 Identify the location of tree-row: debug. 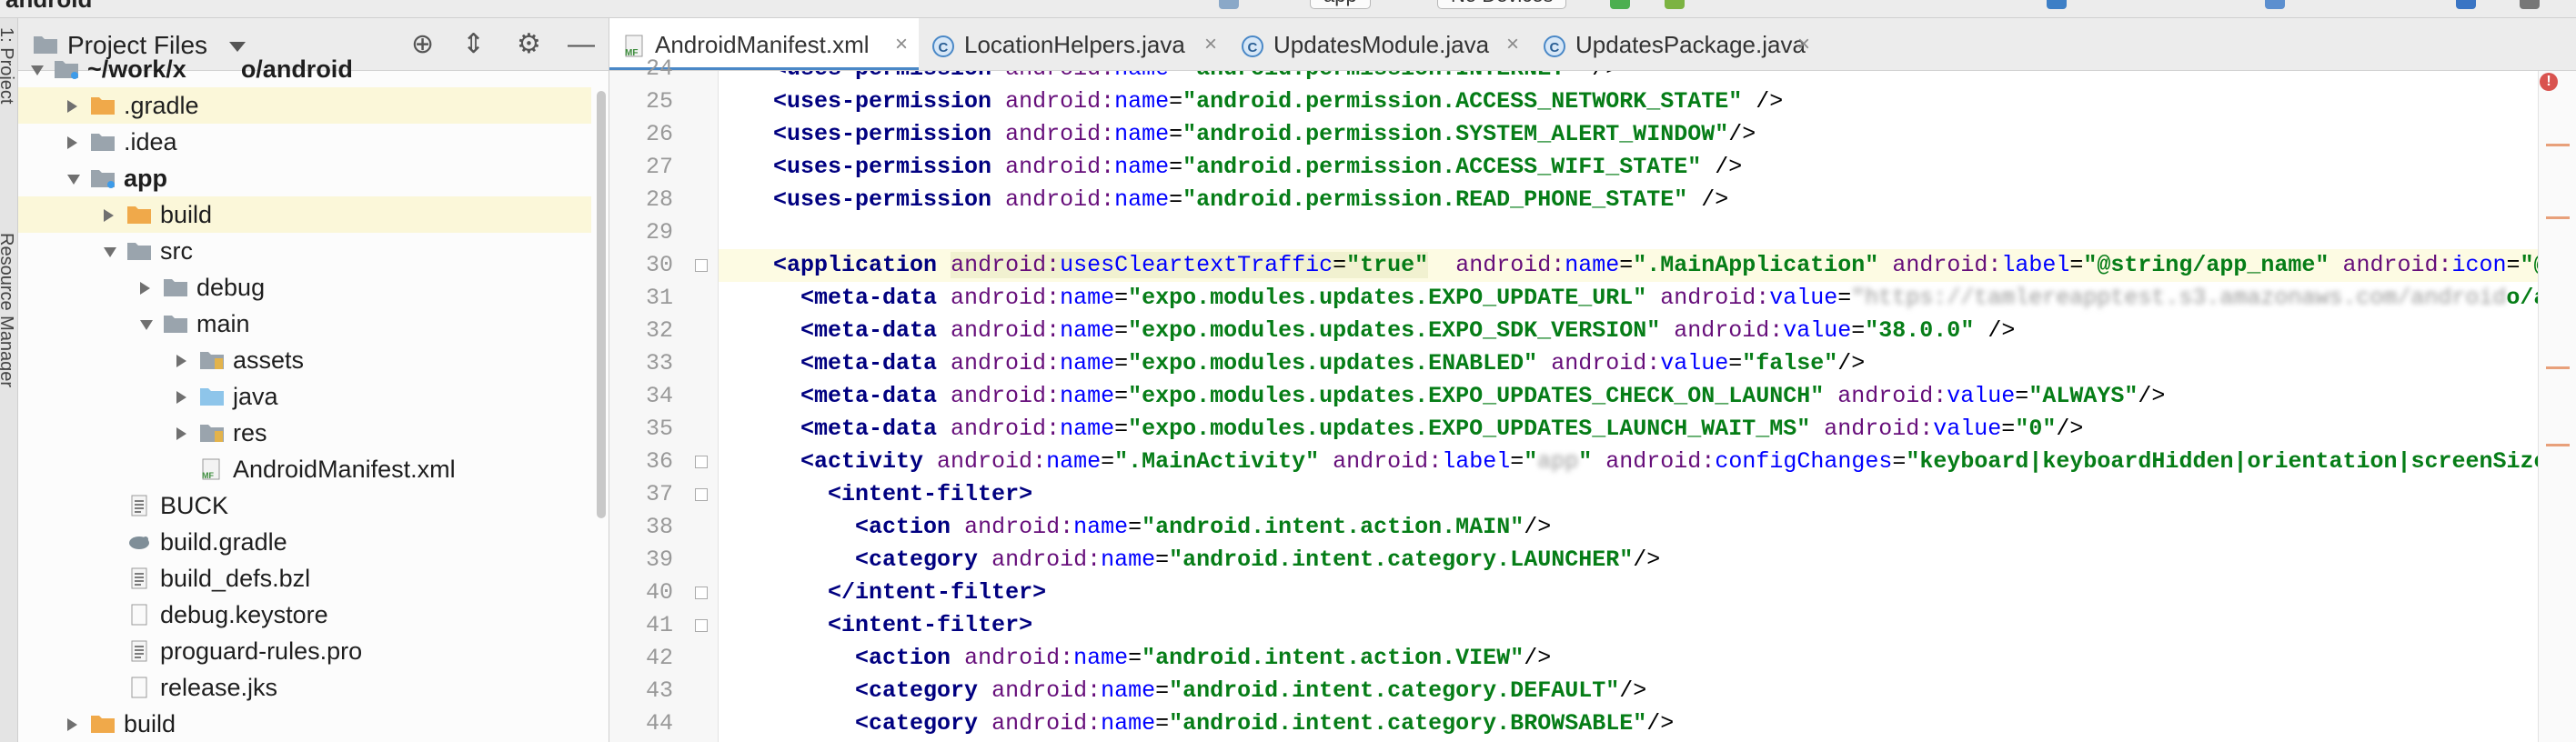
(304, 287).